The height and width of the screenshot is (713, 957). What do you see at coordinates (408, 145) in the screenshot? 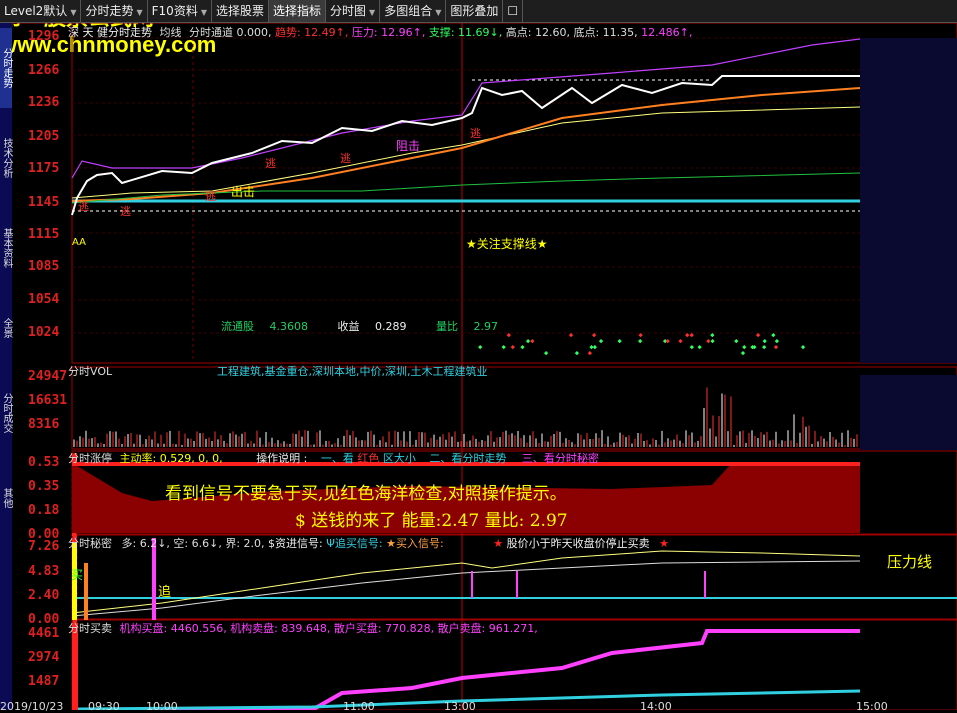
I see `resist-label: 阻击` at bounding box center [408, 145].